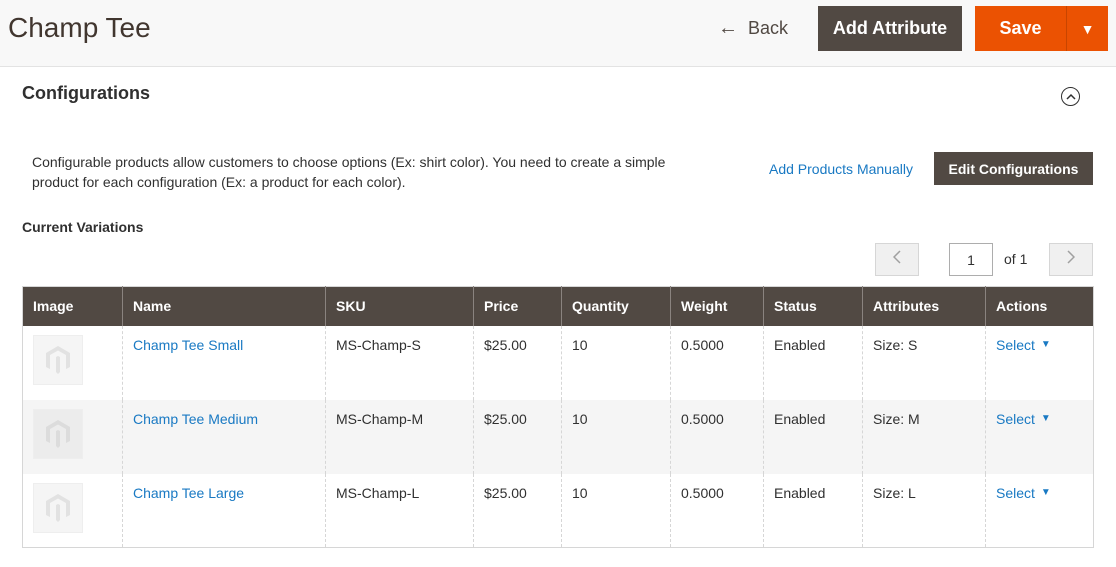 This screenshot has width=1116, height=567. I want to click on current-variations-title: Current Variations, so click(83, 227).